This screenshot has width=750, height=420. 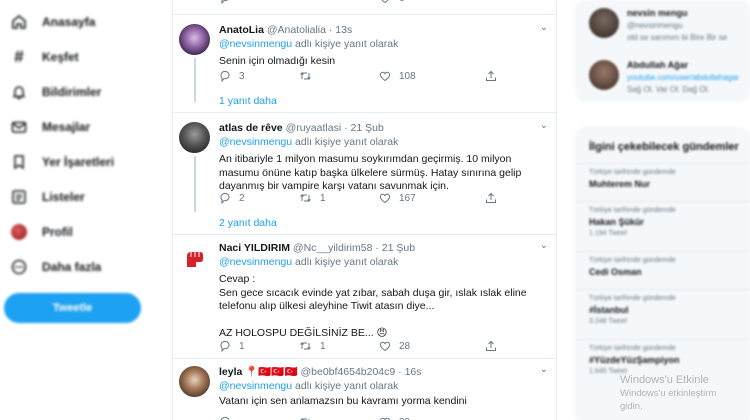 What do you see at coordinates (254, 248) in the screenshot?
I see `author-name: Naci YILDIRIM` at bounding box center [254, 248].